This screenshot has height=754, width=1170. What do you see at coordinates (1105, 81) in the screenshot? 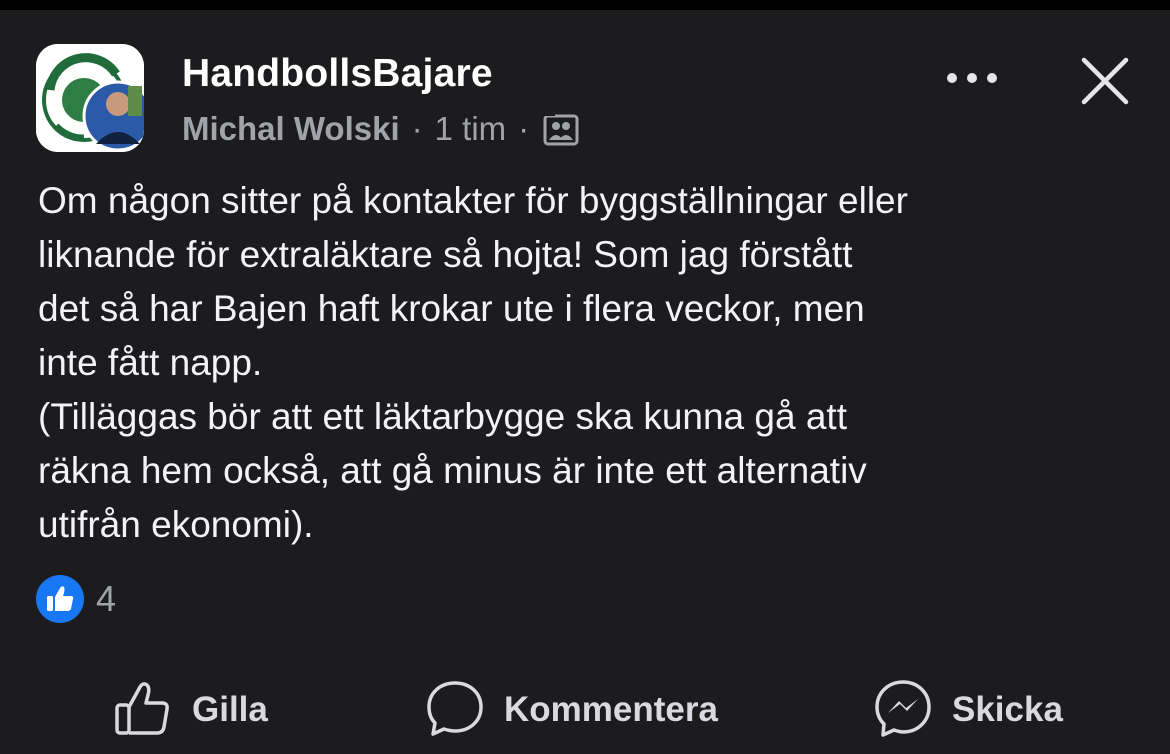
I see `close-icon` at bounding box center [1105, 81].